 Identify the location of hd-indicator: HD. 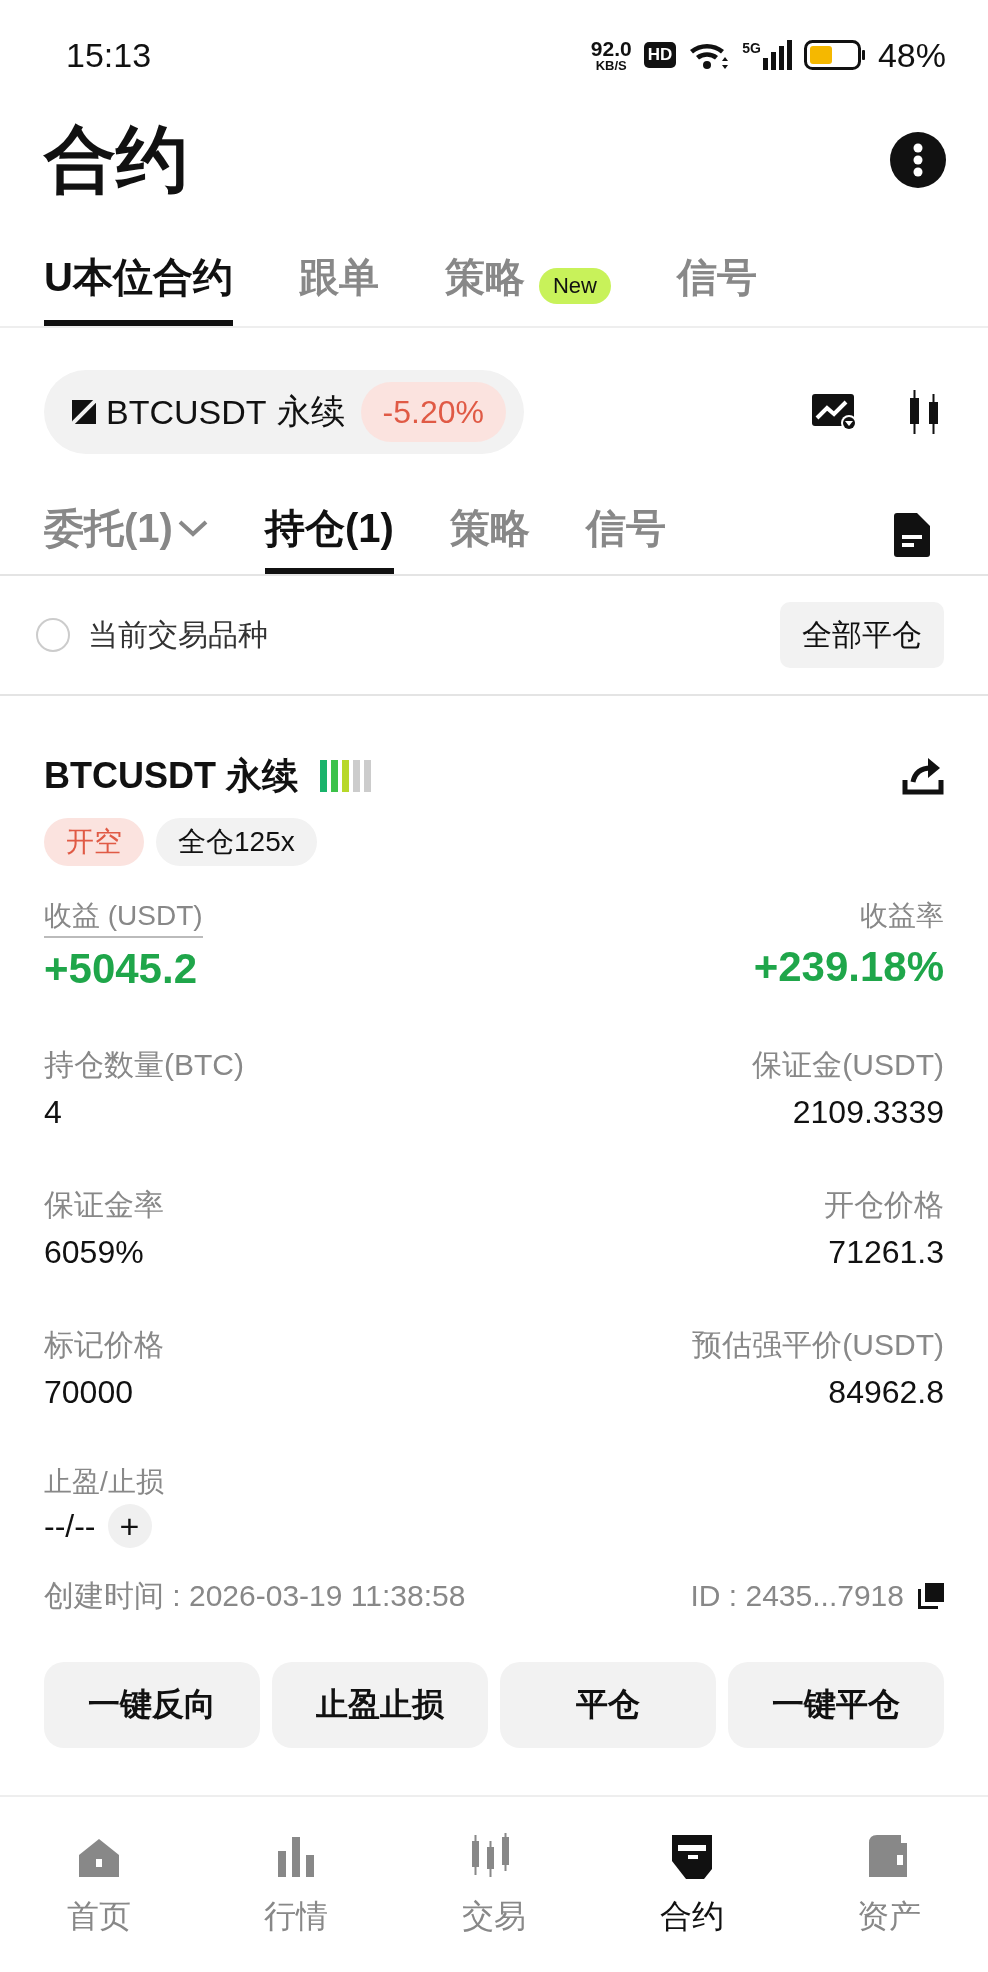
(660, 55).